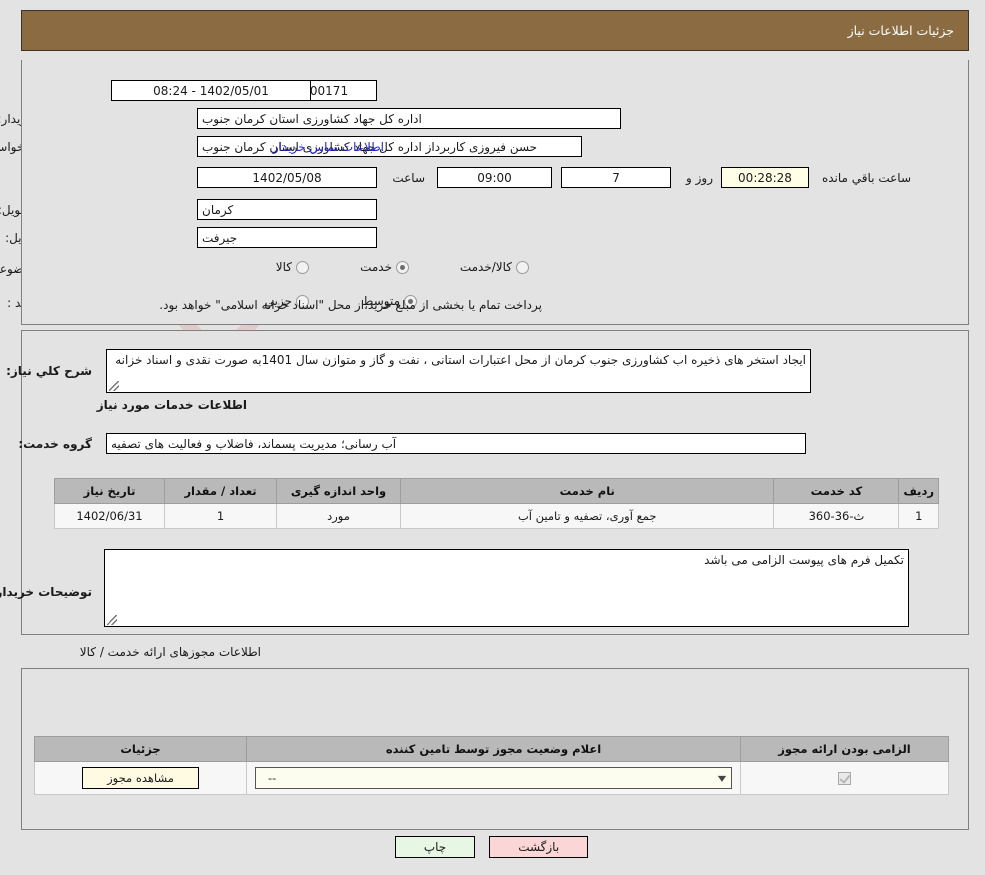  What do you see at coordinates (46, 592) in the screenshot?
I see `label-buyer-notes: توضیحات خریدار:` at bounding box center [46, 592].